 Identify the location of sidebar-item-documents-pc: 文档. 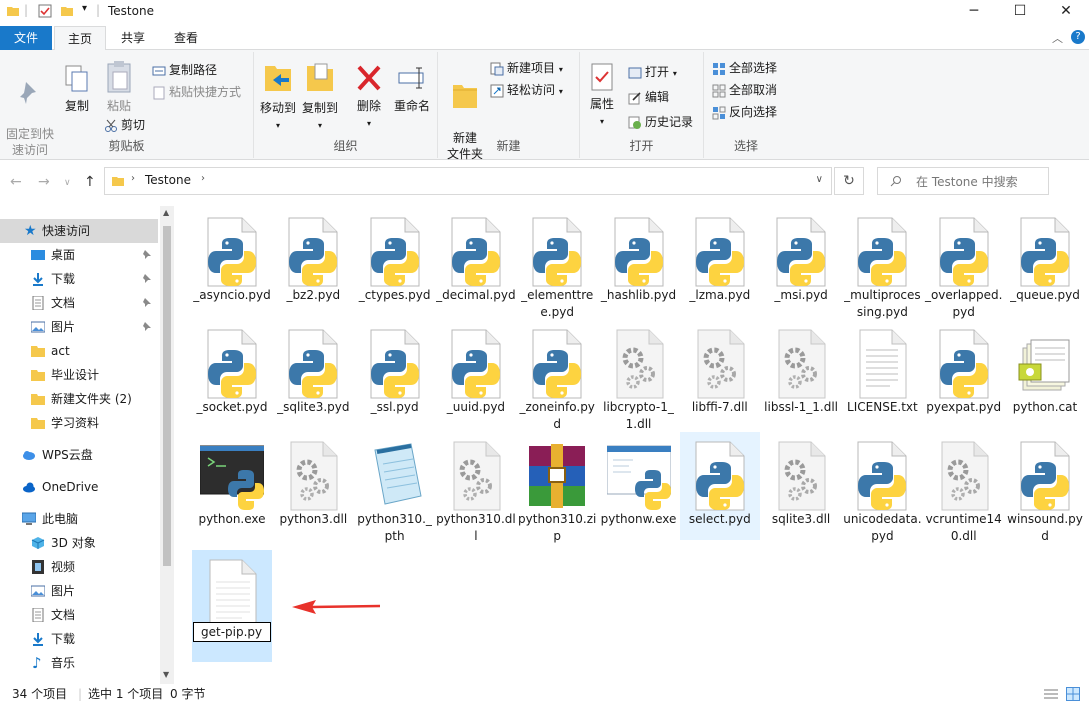
(79, 615).